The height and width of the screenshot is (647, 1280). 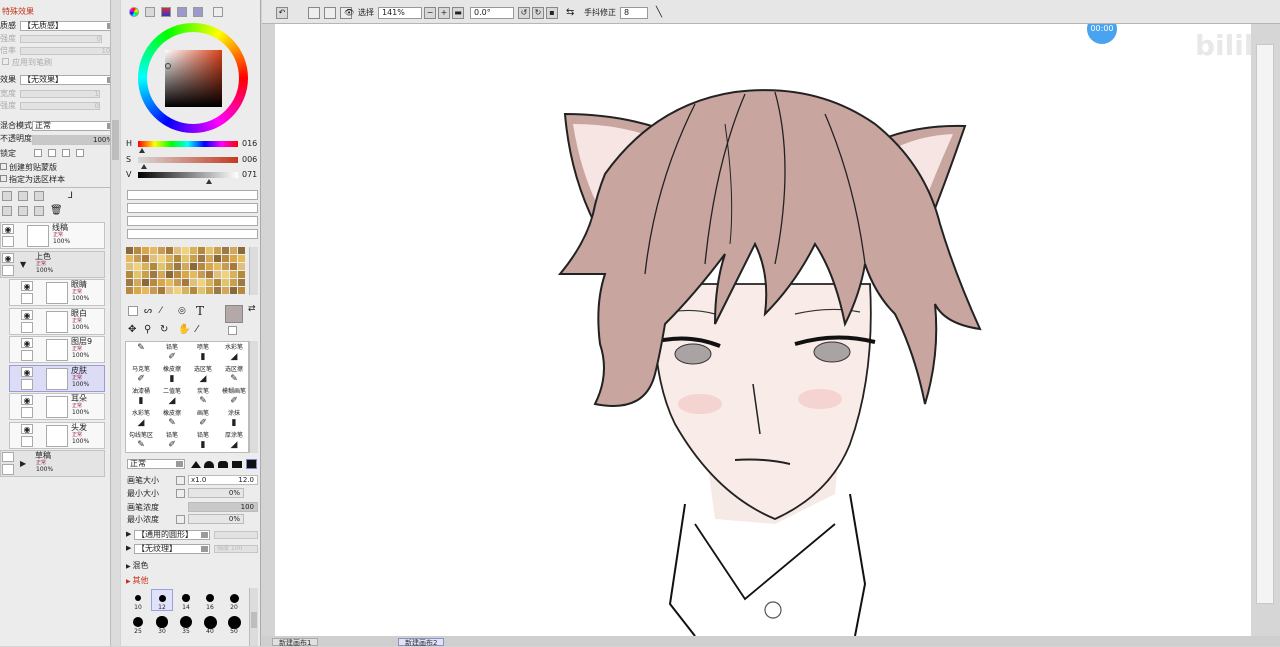 I want to click on merge-down-icon, so click(x=7, y=211).